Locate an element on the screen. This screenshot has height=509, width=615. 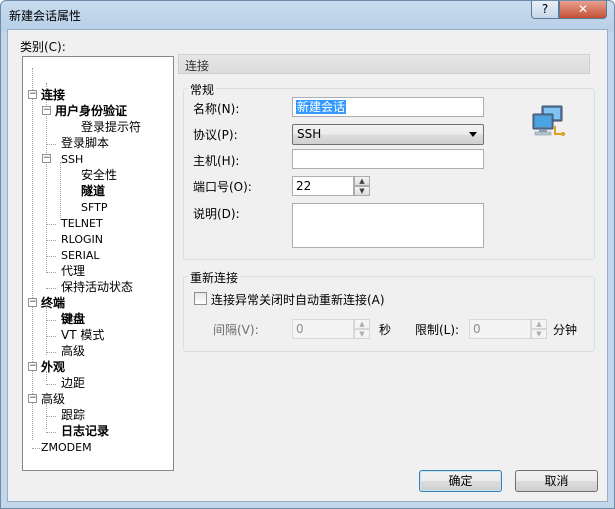
help-button: ? is located at coordinates (545, 10).